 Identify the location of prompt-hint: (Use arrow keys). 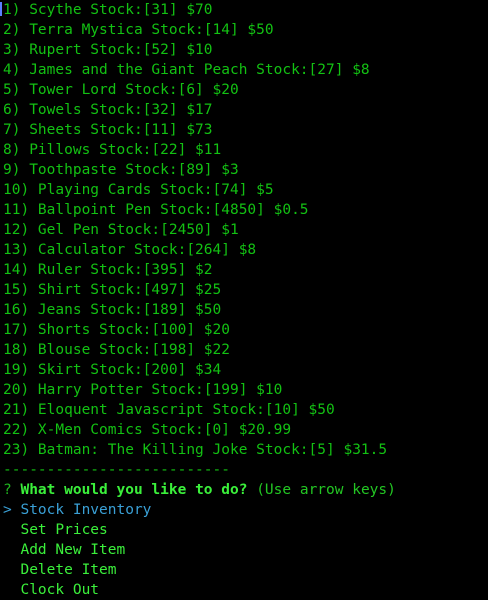
(326, 490).